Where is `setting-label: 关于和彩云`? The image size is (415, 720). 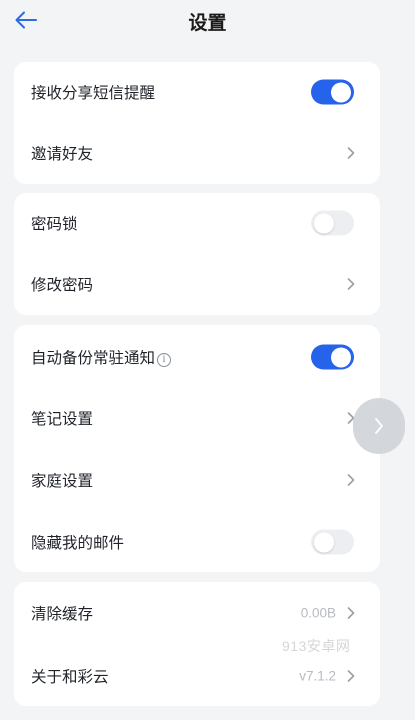
setting-label: 关于和彩云 is located at coordinates (70, 677).